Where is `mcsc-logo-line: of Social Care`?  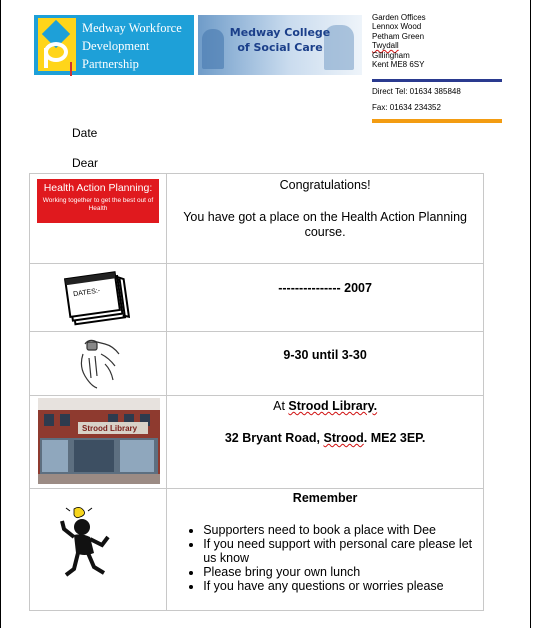
mcsc-logo-line: of Social Care is located at coordinates (280, 47).